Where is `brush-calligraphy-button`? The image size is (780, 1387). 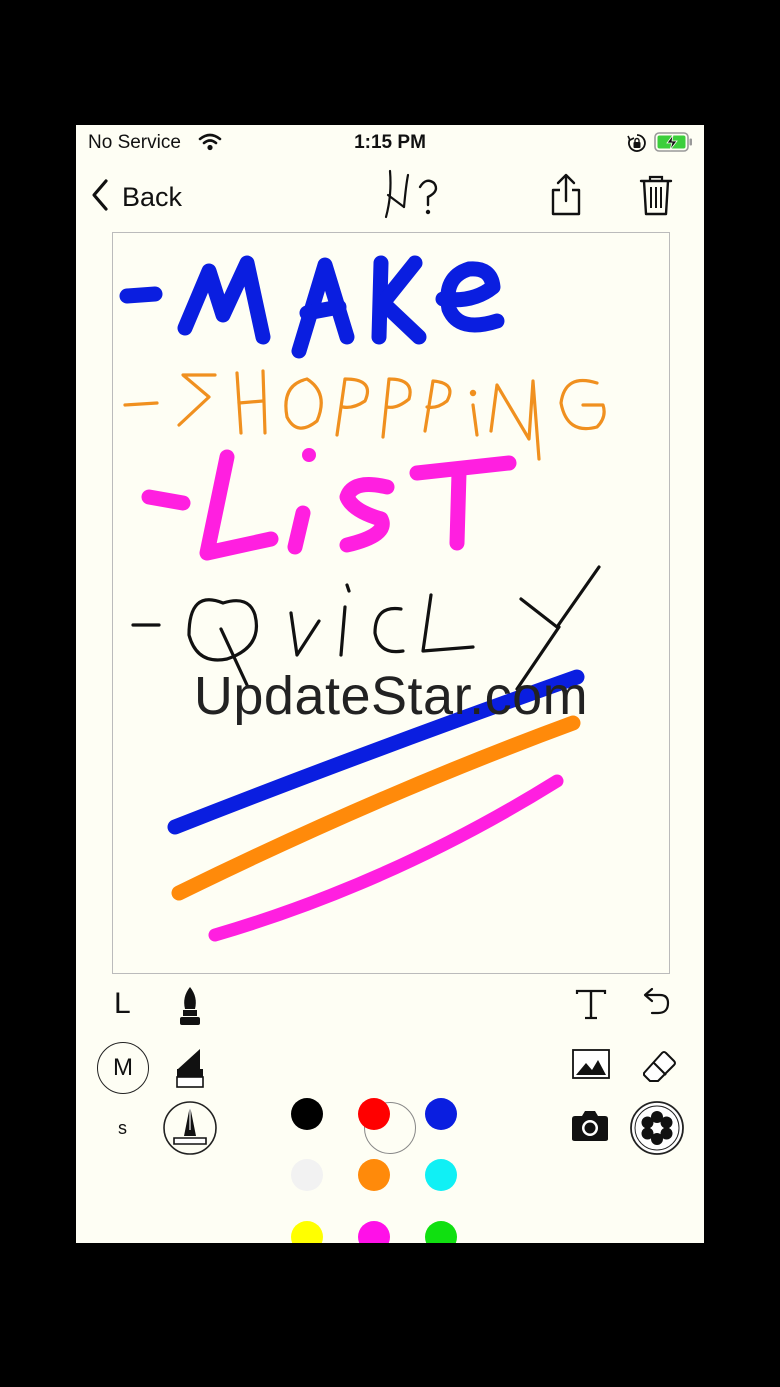 brush-calligraphy-button is located at coordinates (190, 1008).